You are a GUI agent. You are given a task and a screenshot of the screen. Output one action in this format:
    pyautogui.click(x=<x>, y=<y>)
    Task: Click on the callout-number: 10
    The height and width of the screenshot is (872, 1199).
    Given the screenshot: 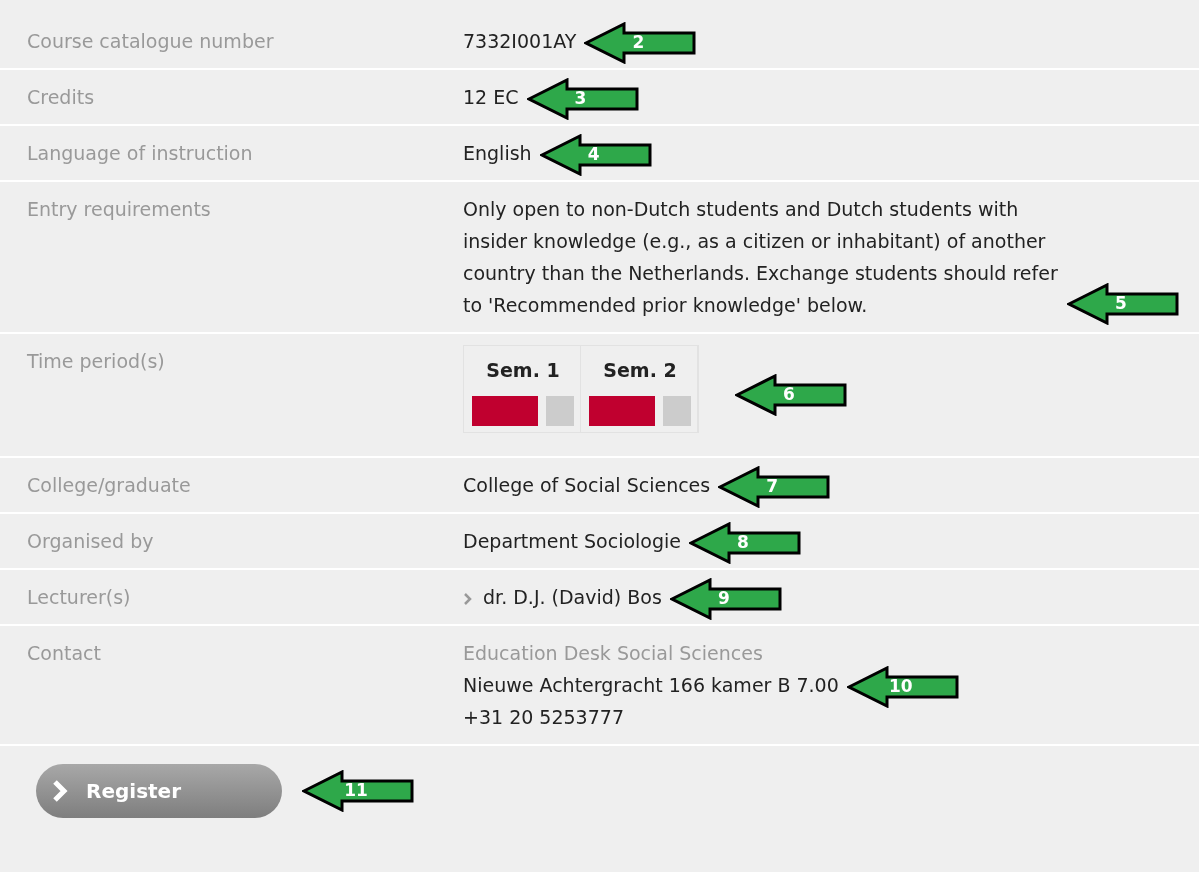 What is the action you would take?
    pyautogui.click(x=901, y=686)
    